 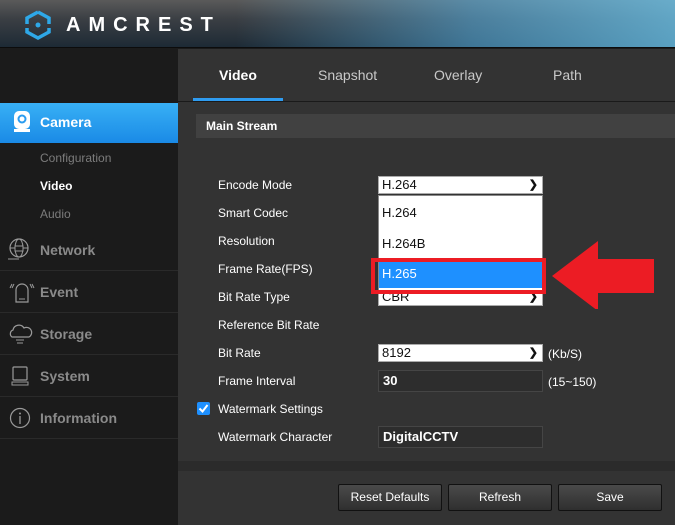 What do you see at coordinates (94, 123) in the screenshot?
I see `sidebar-item-camera: Camera` at bounding box center [94, 123].